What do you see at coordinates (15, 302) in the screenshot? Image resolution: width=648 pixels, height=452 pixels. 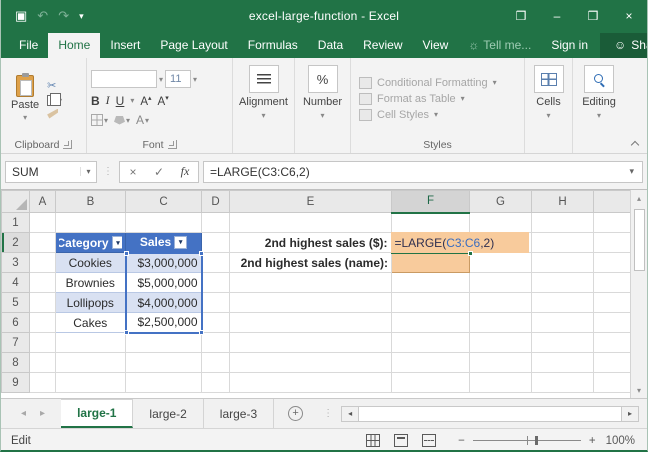 I see `row-header-5: 5` at bounding box center [15, 302].